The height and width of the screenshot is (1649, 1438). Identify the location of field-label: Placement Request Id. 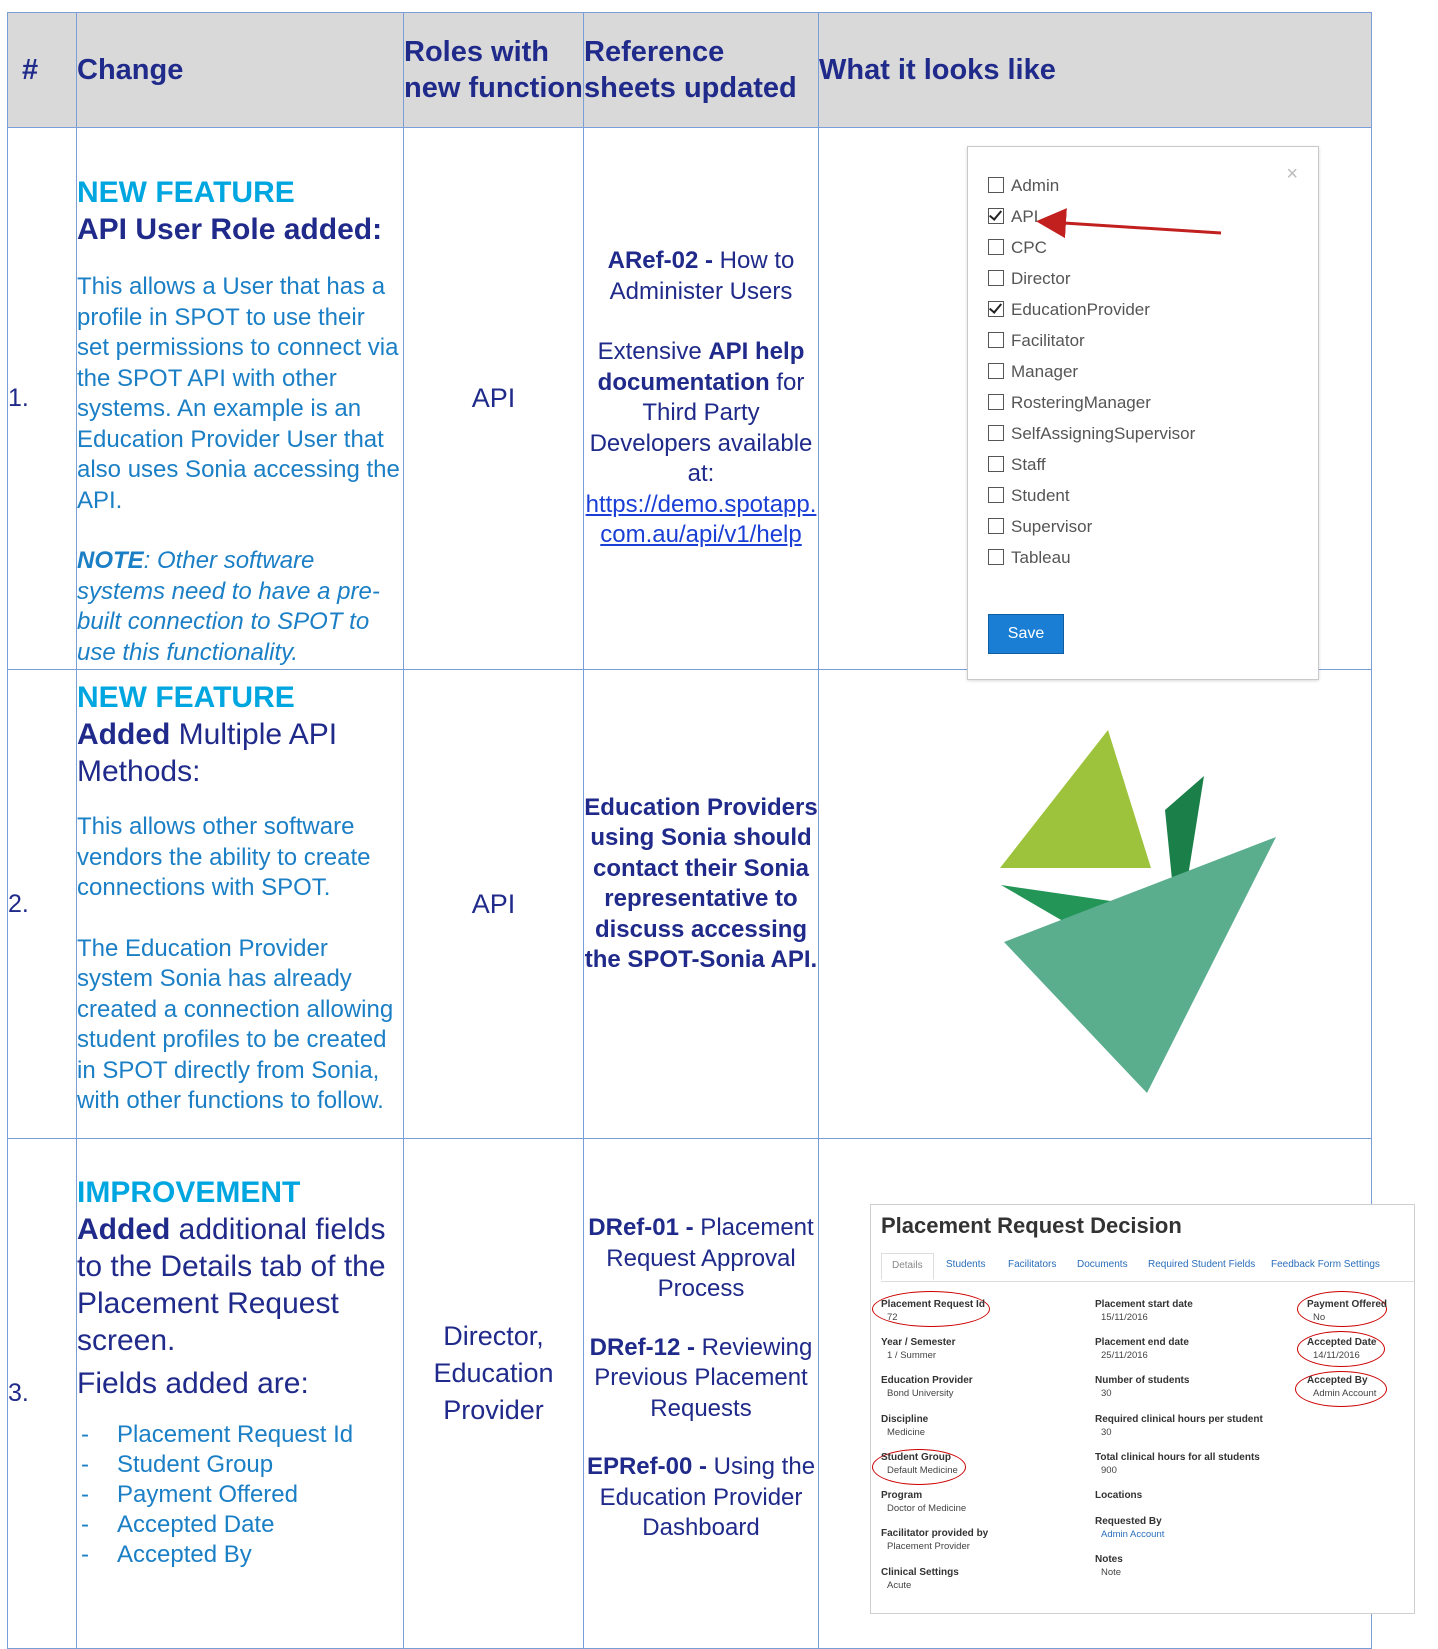
(933, 1304).